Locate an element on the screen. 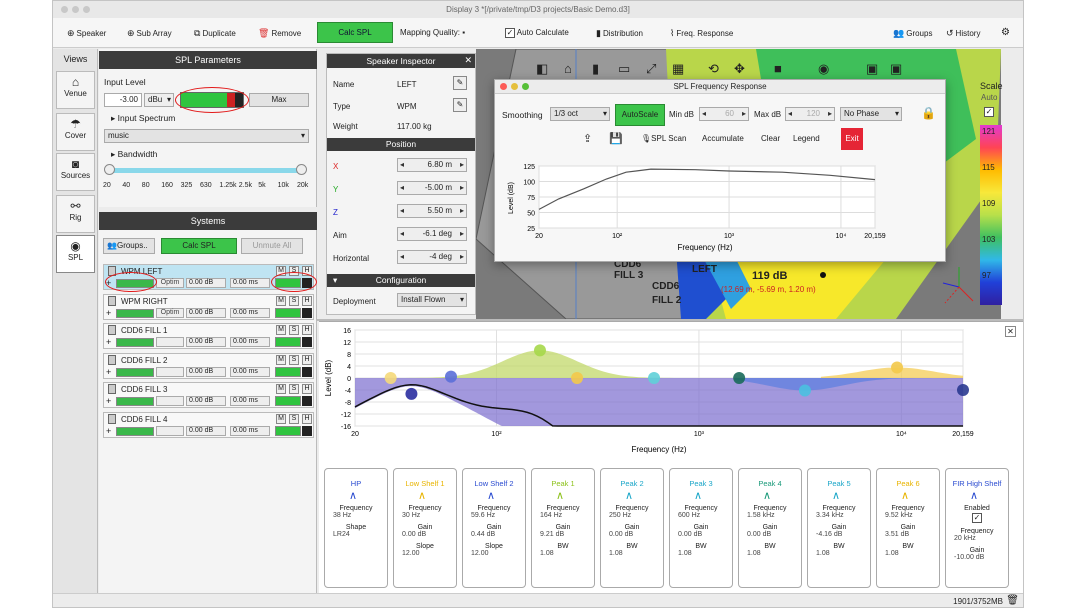 This screenshot has height=608, width=1080. system-row: CDD6 FILL 2 +0.00 dB 0.00 ms M S H is located at coordinates (208, 365).